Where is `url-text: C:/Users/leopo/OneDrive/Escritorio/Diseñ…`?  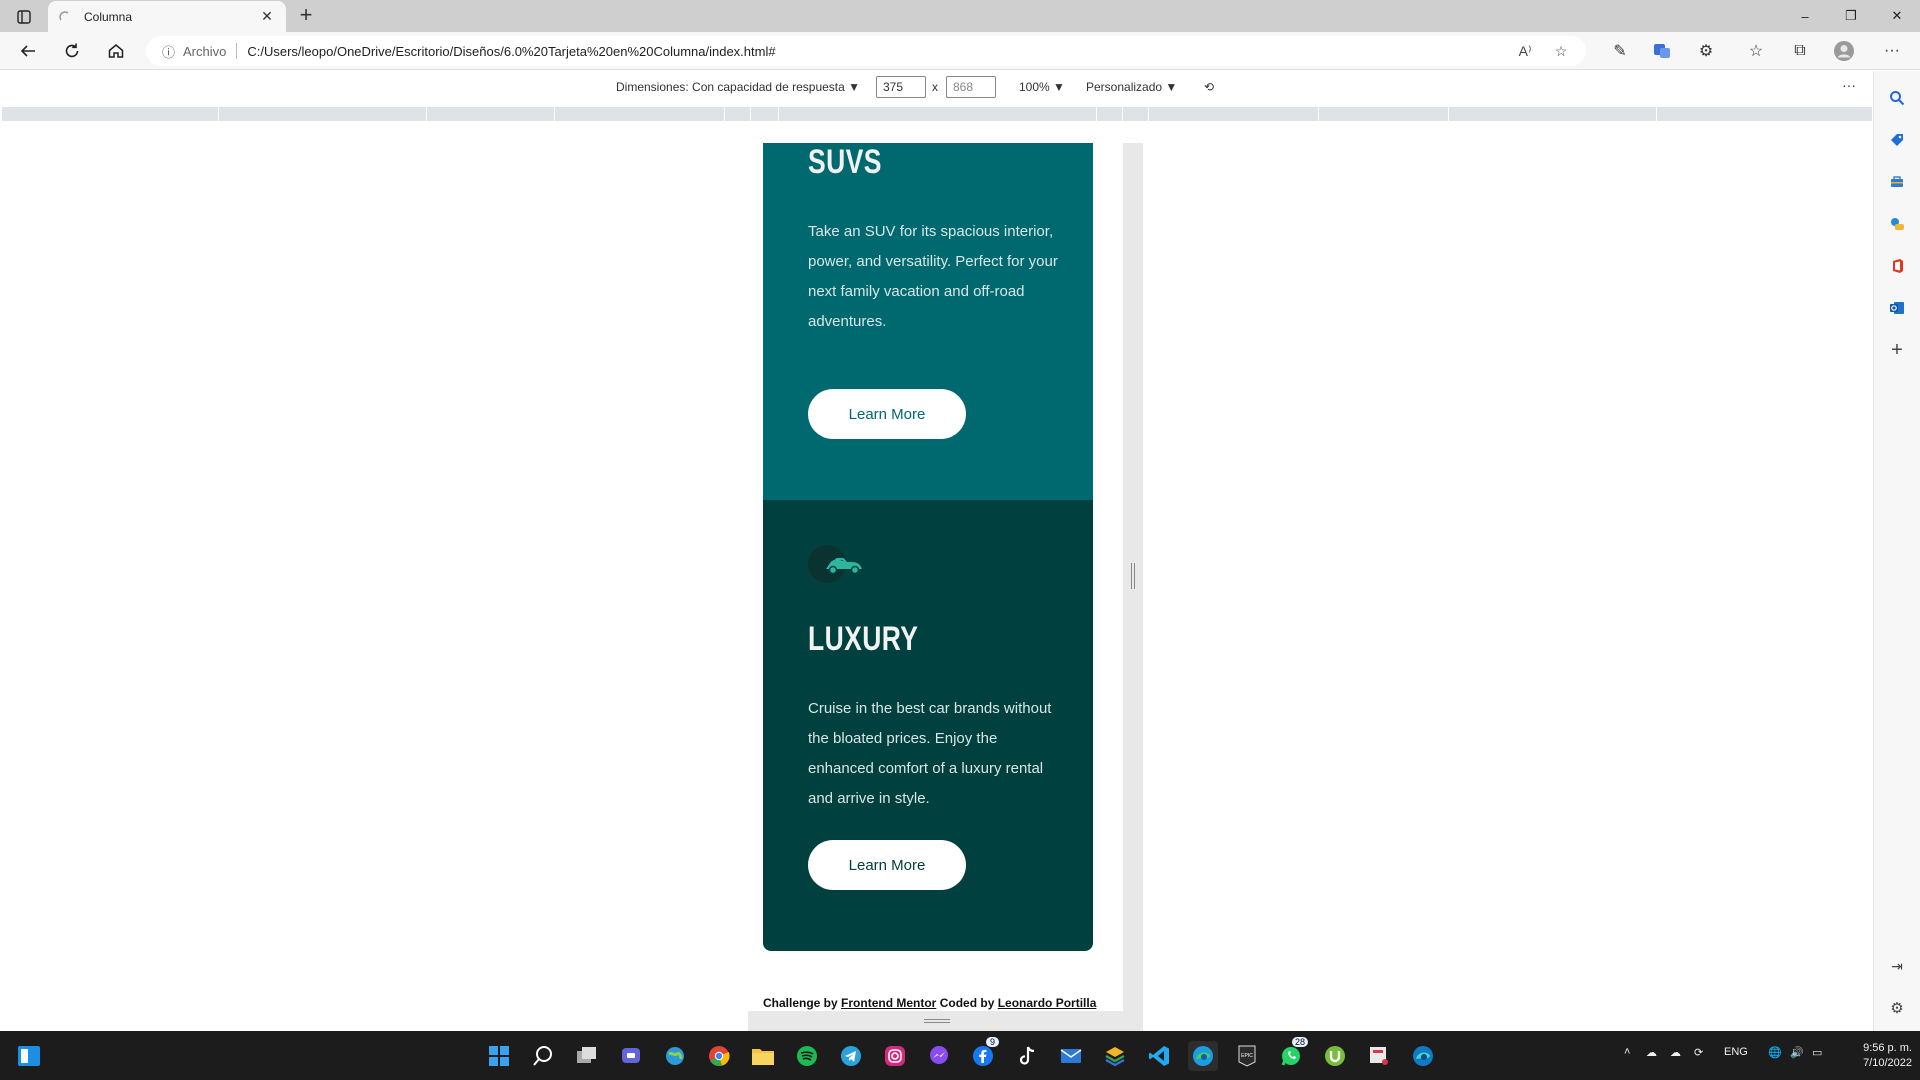 url-text: C:/Users/leopo/OneDrive/Escritorio/Diseñ… is located at coordinates (511, 51).